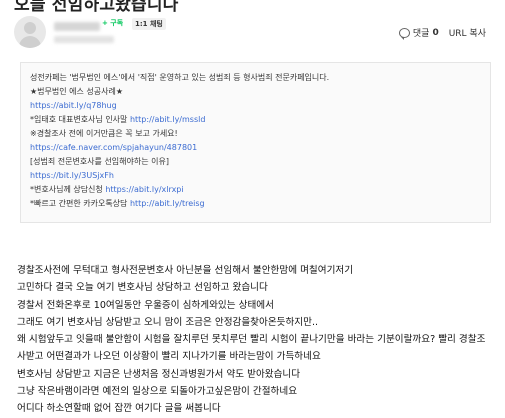  What do you see at coordinates (113, 147) in the screenshot?
I see `notice-link: https://cafe.naver.com/spjahayun/487801` at bounding box center [113, 147].